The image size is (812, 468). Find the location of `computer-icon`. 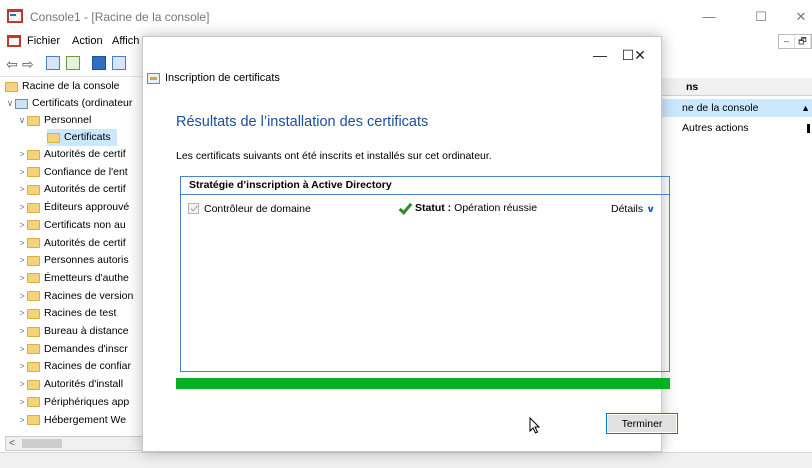

computer-icon is located at coordinates (21, 103).